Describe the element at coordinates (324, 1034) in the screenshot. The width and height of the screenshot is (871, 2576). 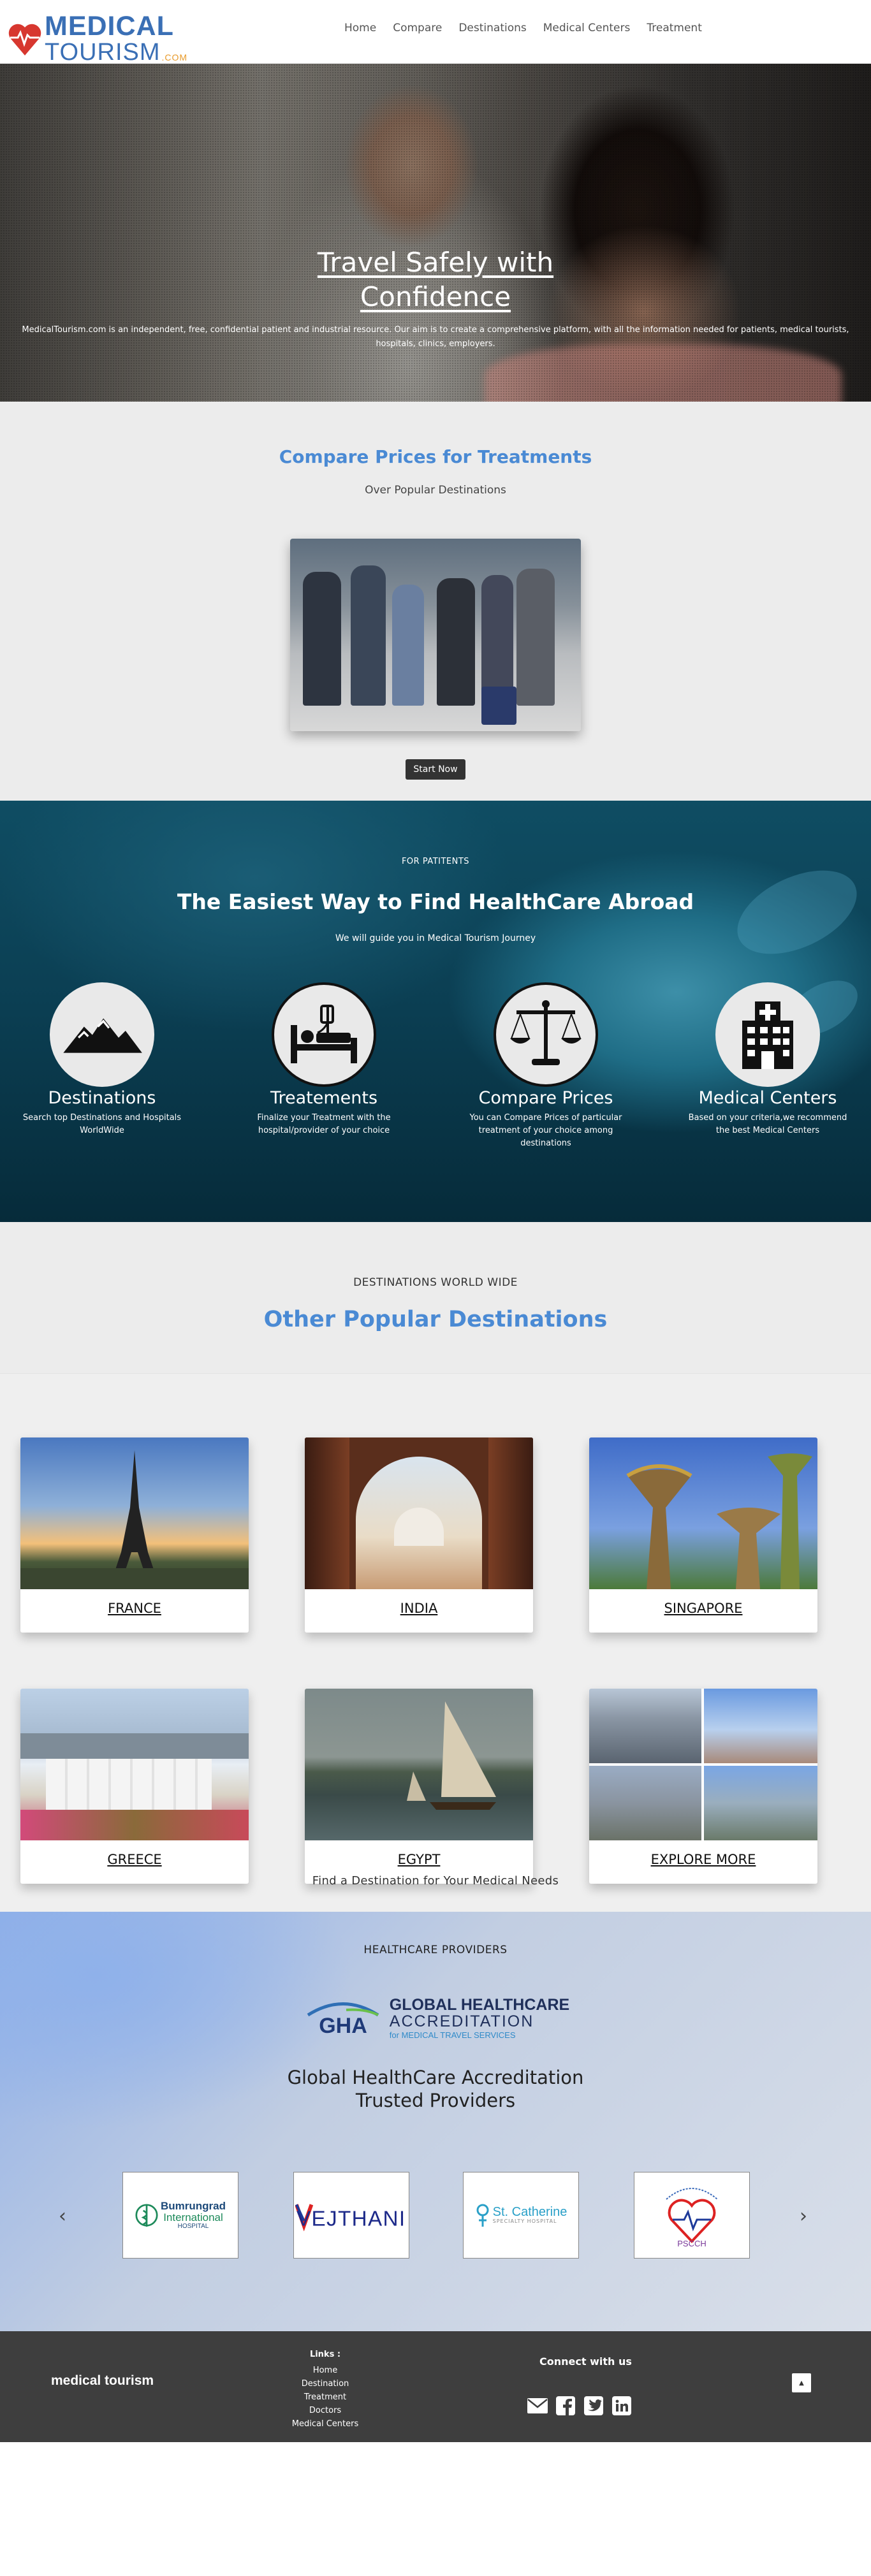
I see `hospital-bed-icon` at that location.